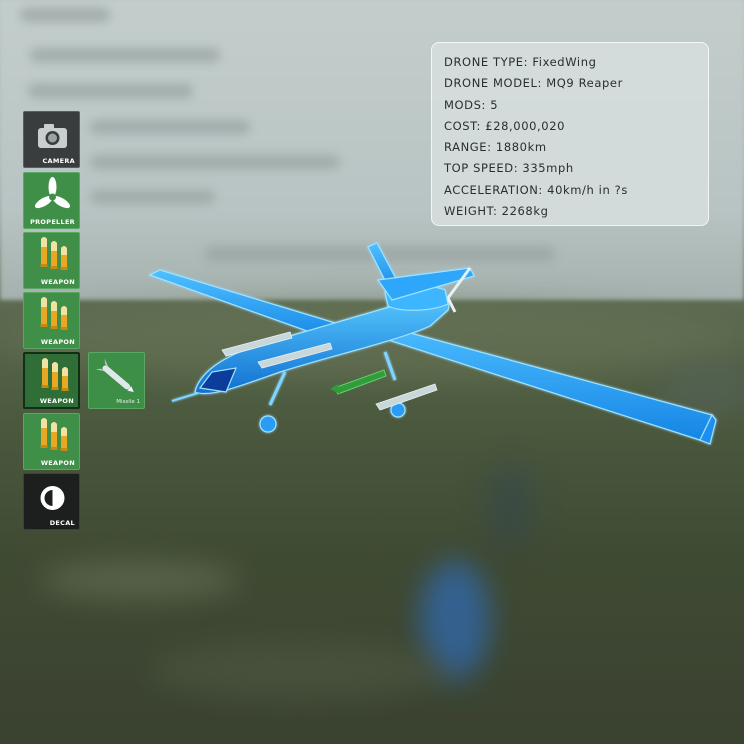 Image resolution: width=744 pixels, height=744 pixels. I want to click on acceleration-text: ACCELERATION: 40km/h in ?s, so click(536, 189).